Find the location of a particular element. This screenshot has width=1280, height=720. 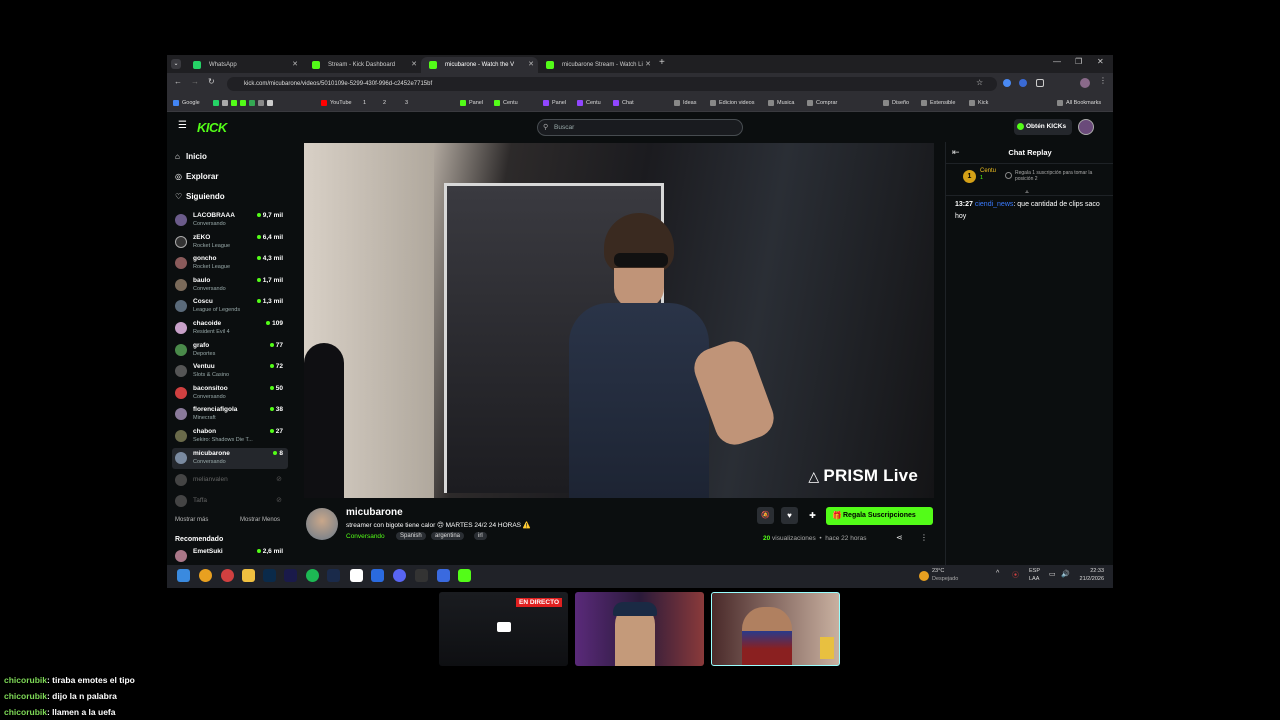

keyboard-layout: LAA is located at coordinates (1034, 579).